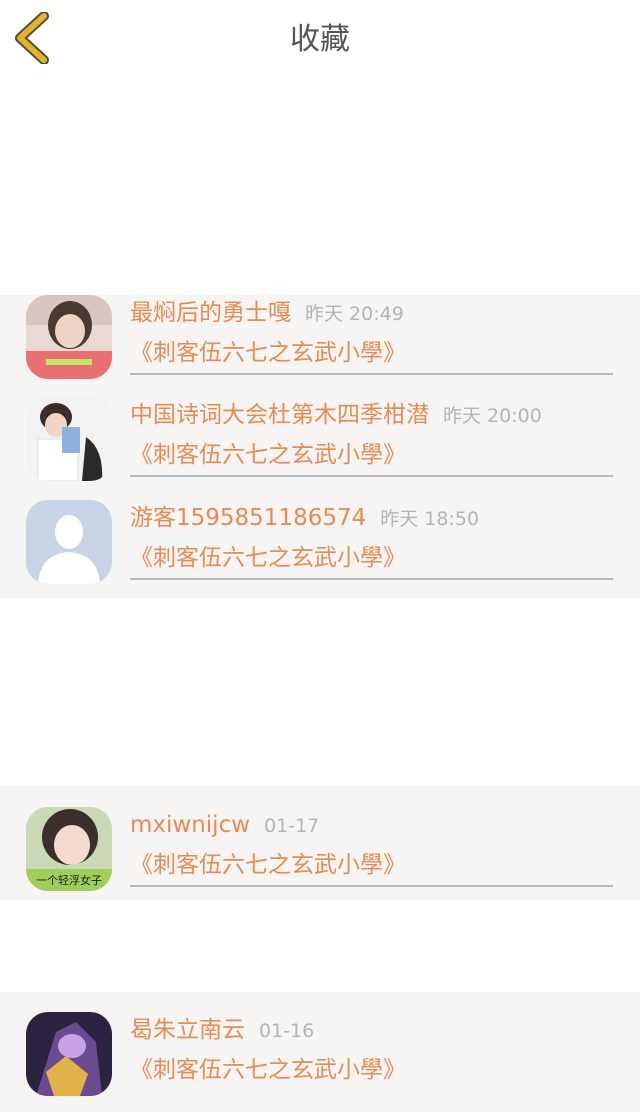 The width and height of the screenshot is (640, 1112). I want to click on girl-portrait-avatar: 一个轻浮女子, so click(69, 849).